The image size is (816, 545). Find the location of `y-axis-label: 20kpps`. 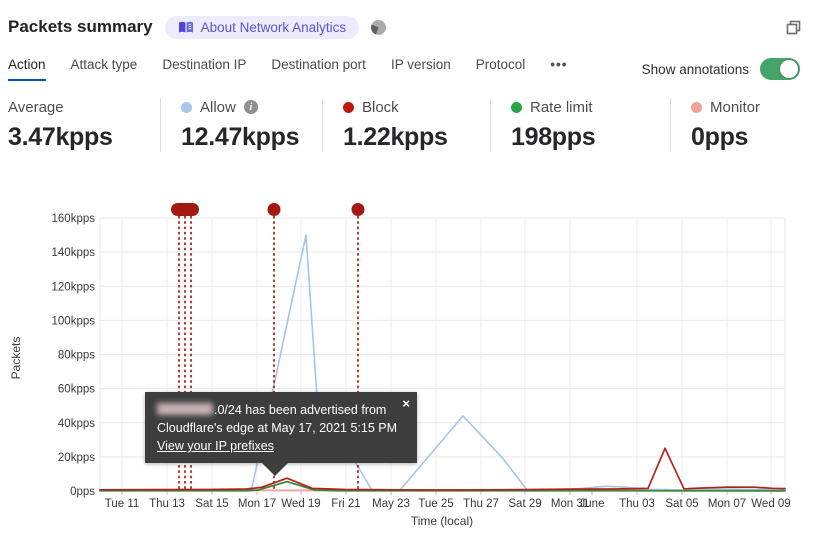

y-axis-label: 20kpps is located at coordinates (76, 458).